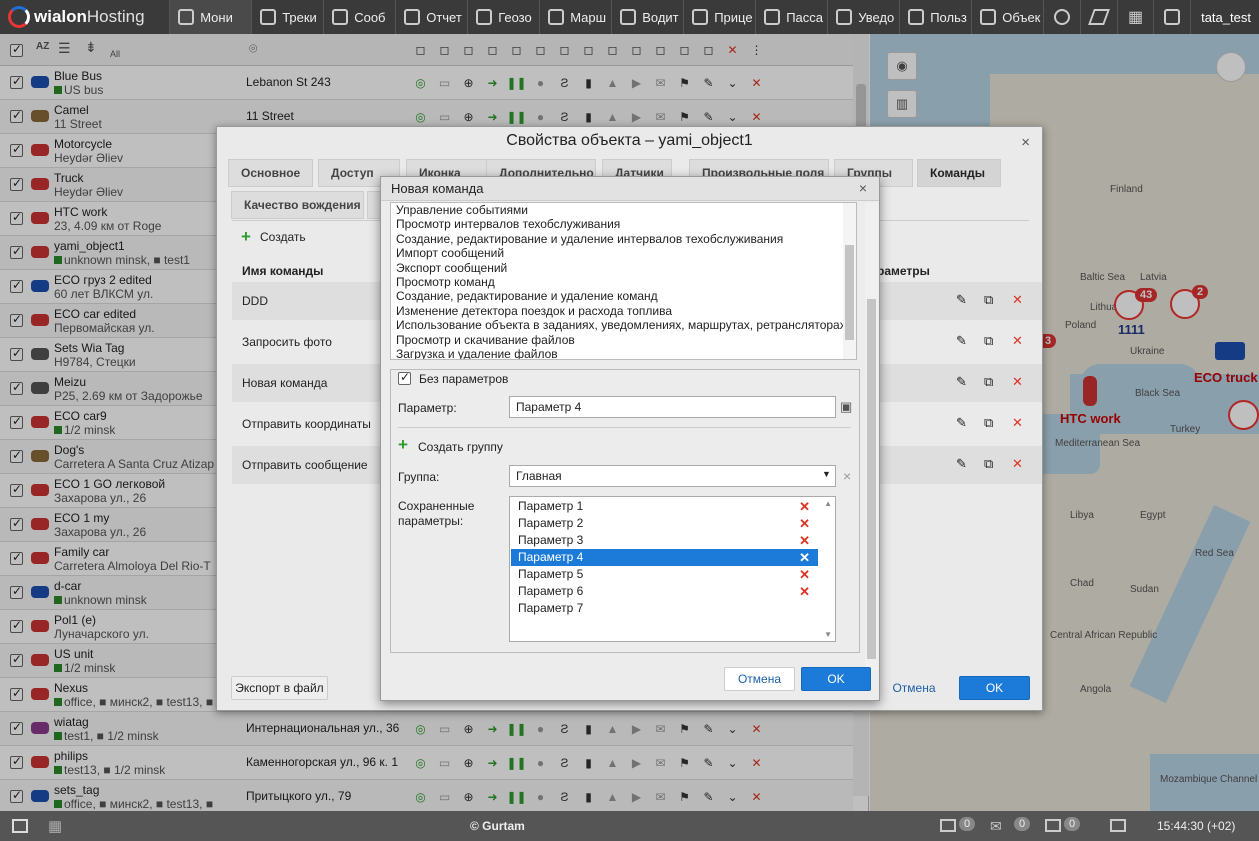  Describe the element at coordinates (288, 17) in the screenshot. I see `nav-tab-1: Треки` at that location.